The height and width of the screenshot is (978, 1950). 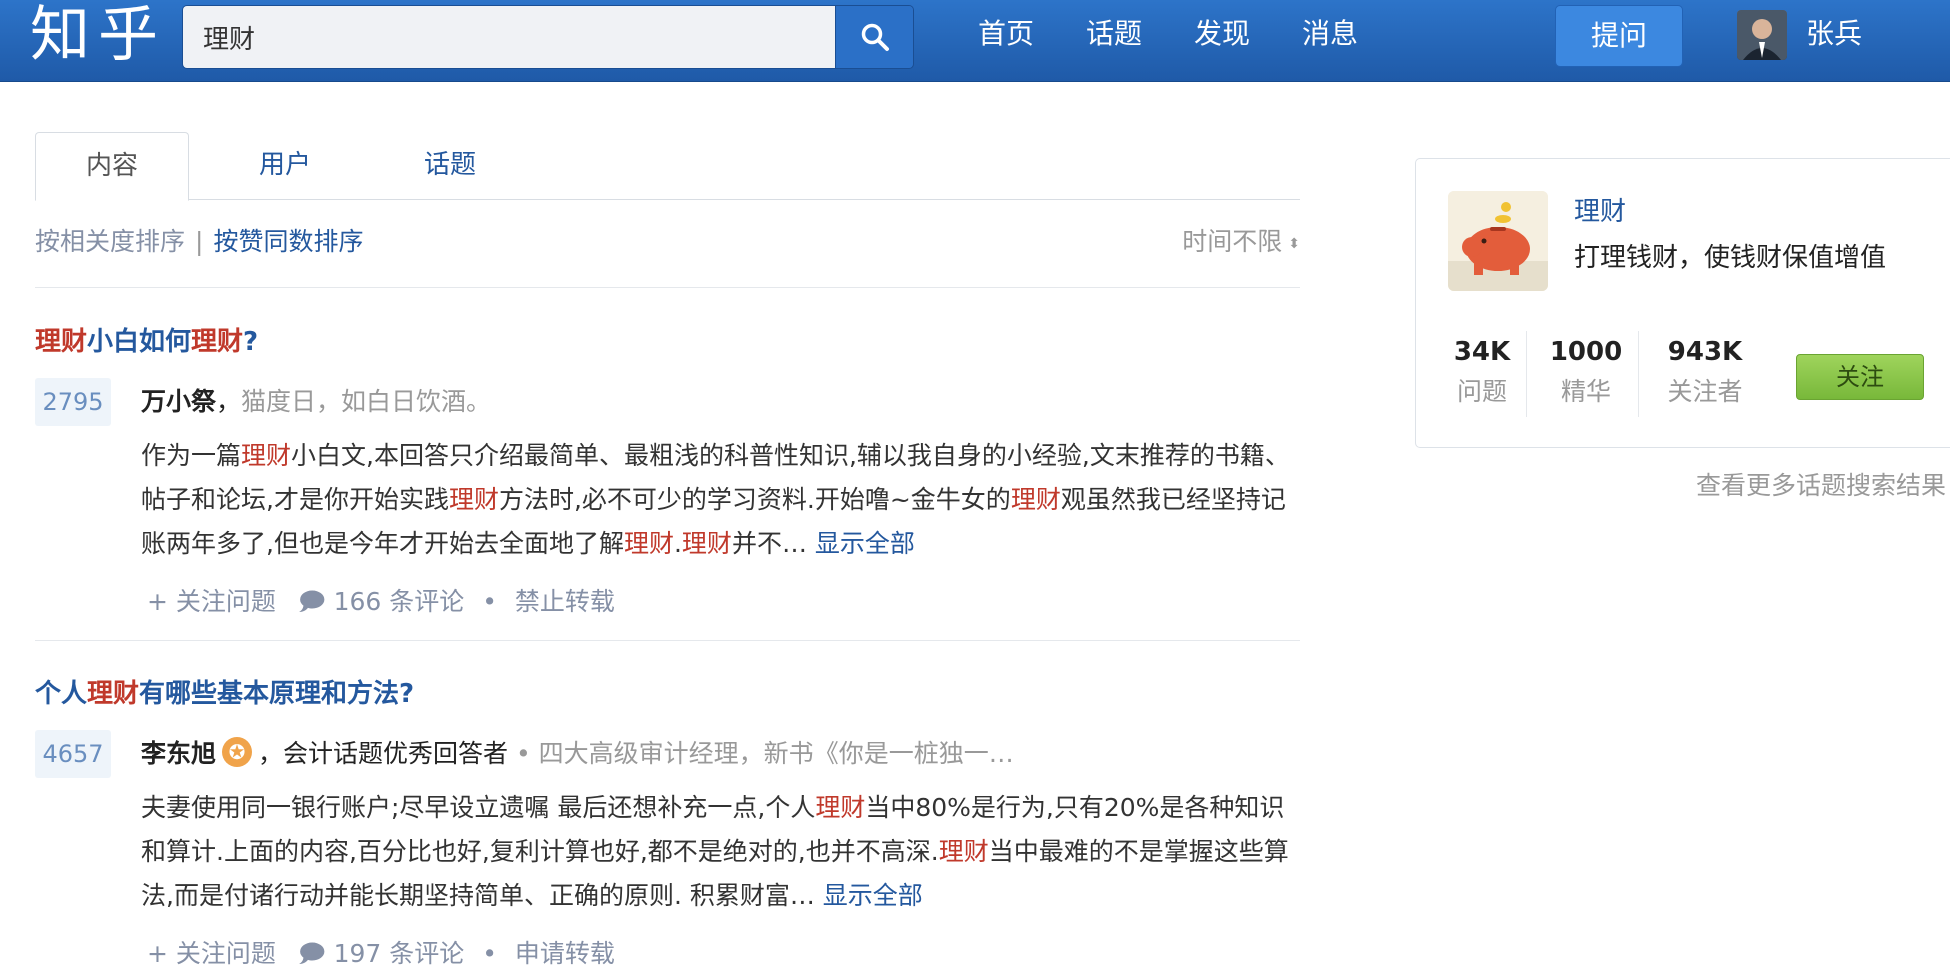 What do you see at coordinates (1032, 35) in the screenshot?
I see `nav-home: 首页` at bounding box center [1032, 35].